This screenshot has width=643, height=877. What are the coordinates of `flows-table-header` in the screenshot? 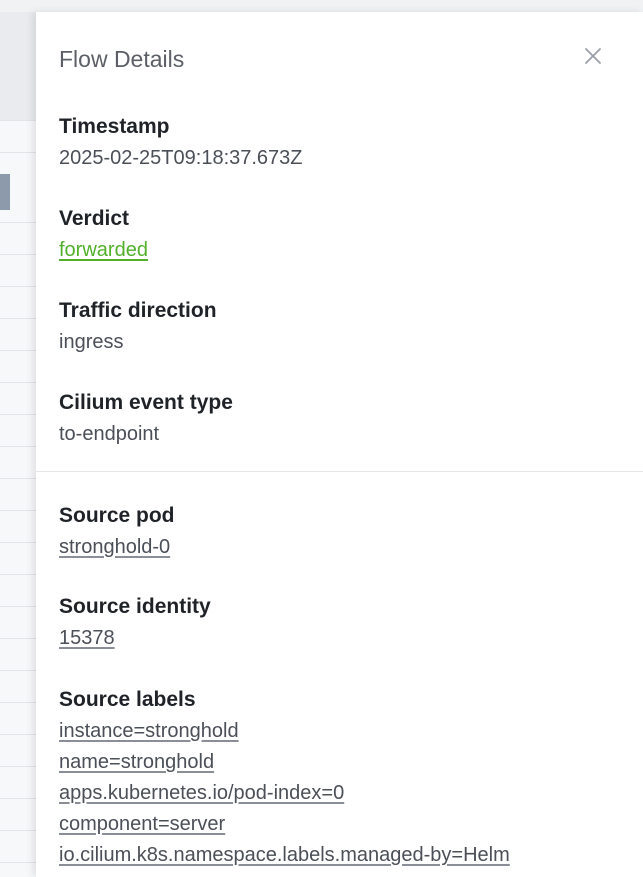 It's located at (18, 66).